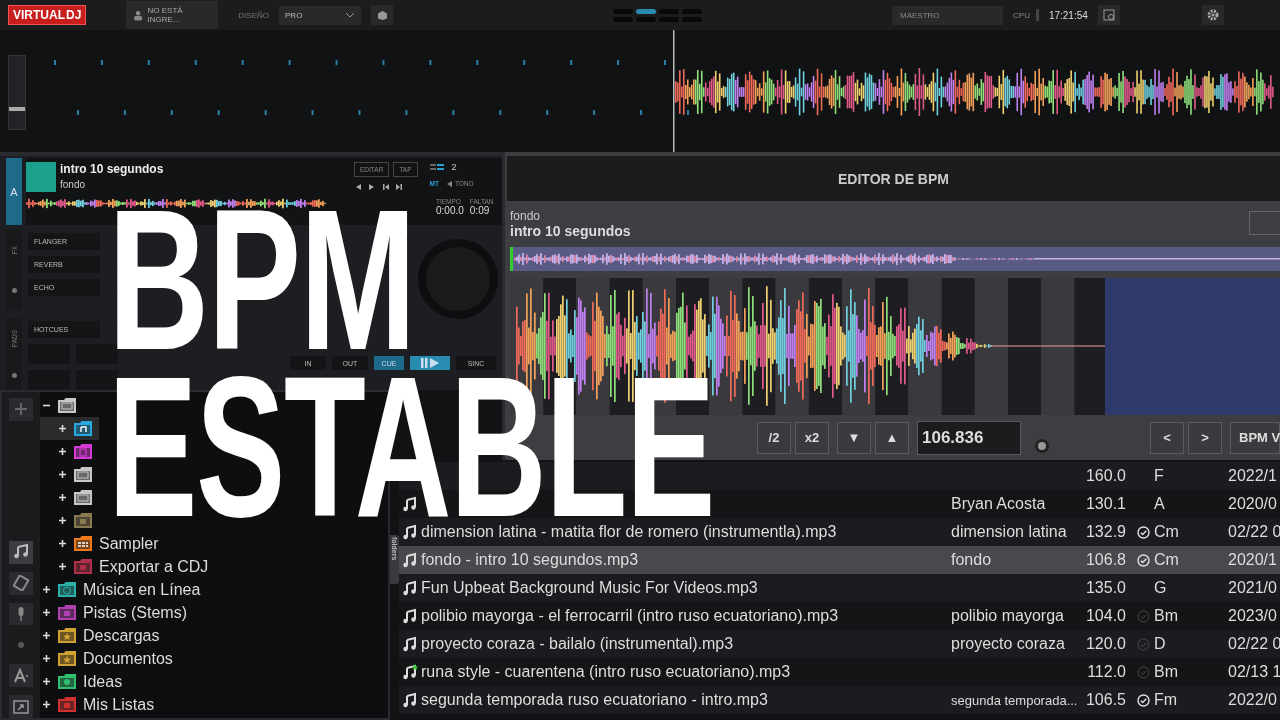  What do you see at coordinates (595, 700) in the screenshot?
I see `track-title-cell-text: segunda temporada ruso ecuatoriano - intro.mp3` at bounding box center [595, 700].